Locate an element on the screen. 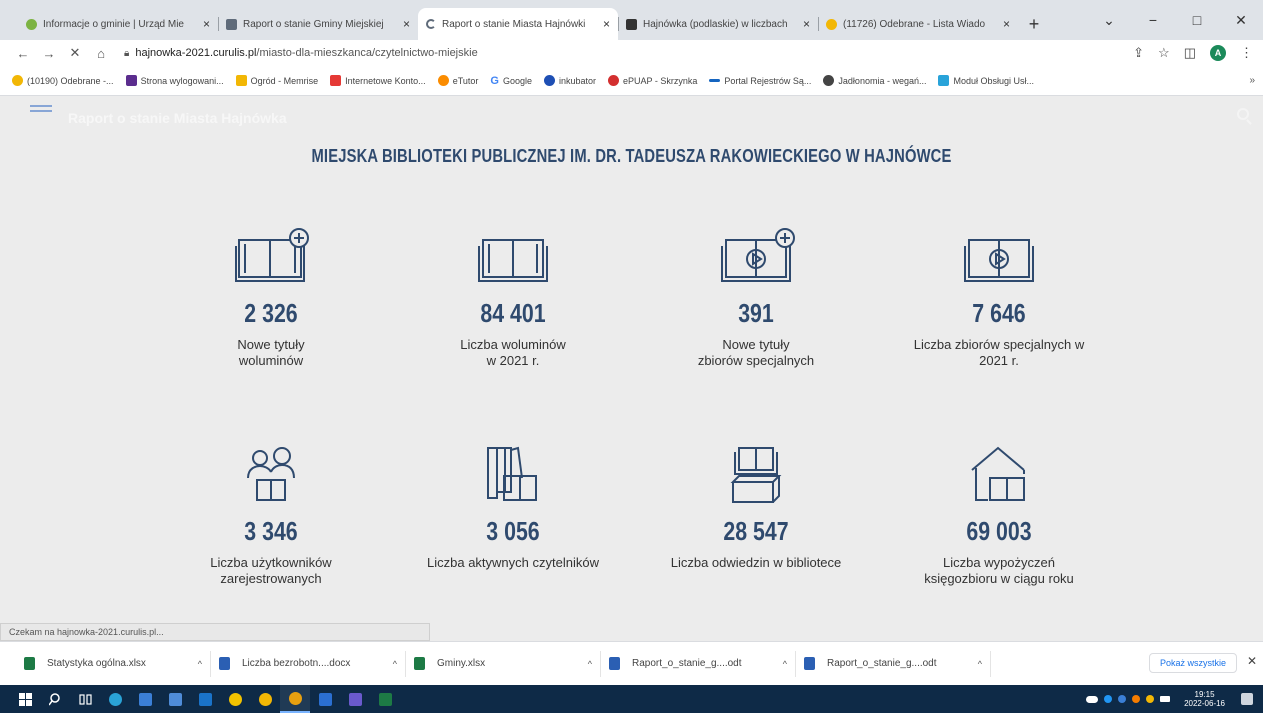  bookmark: inkubator is located at coordinates (569, 80).